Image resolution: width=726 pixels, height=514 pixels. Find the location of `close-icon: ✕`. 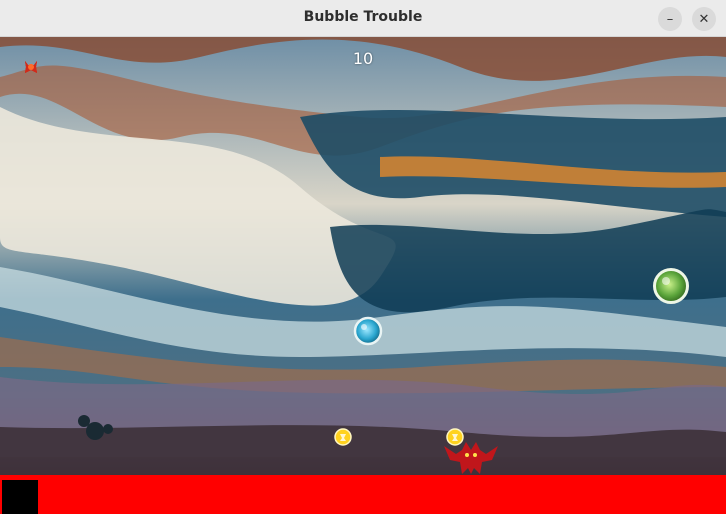

close-icon: ✕ is located at coordinates (704, 19).